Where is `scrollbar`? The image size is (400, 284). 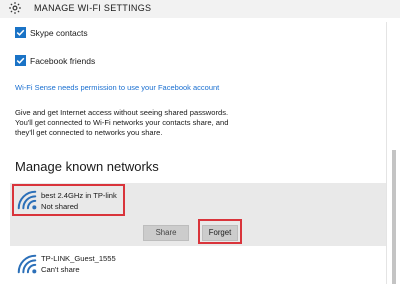 scrollbar is located at coordinates (394, 217).